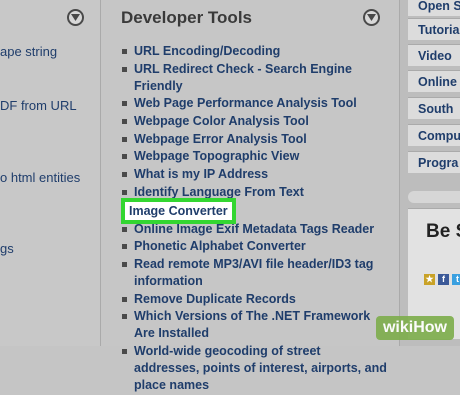  Describe the element at coordinates (434, 197) in the screenshot. I see `scroll-strip` at that location.